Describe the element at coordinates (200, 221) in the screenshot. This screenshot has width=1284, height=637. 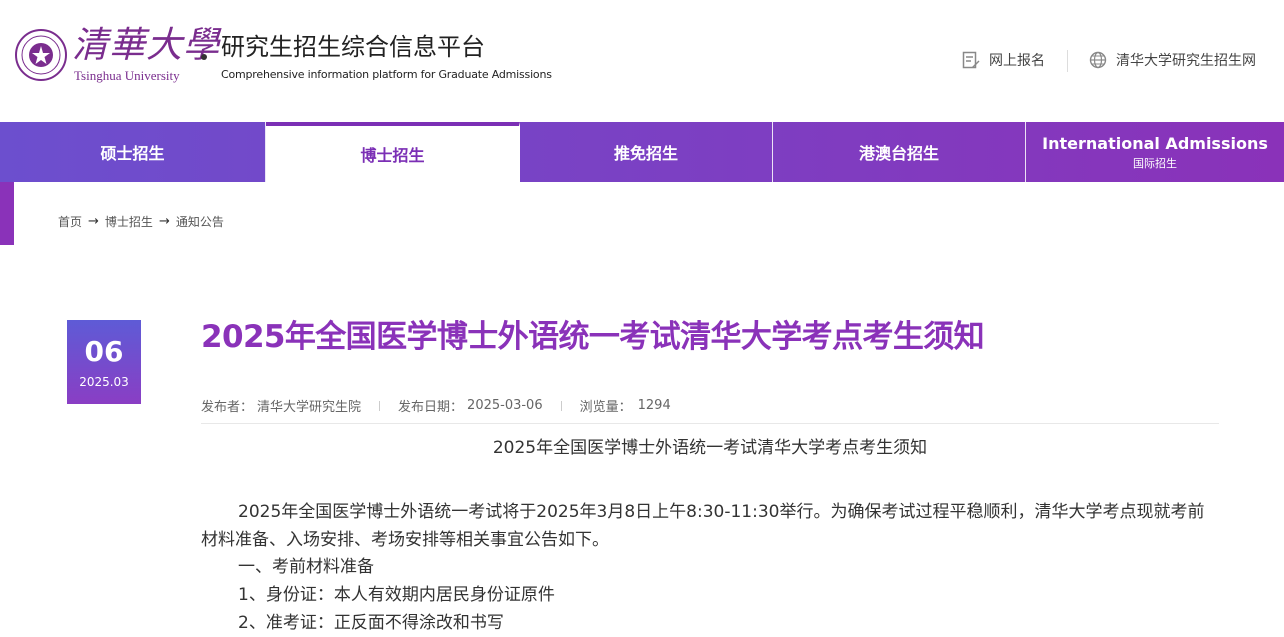
I see `breadcrumb-notices: 通知公告` at that location.